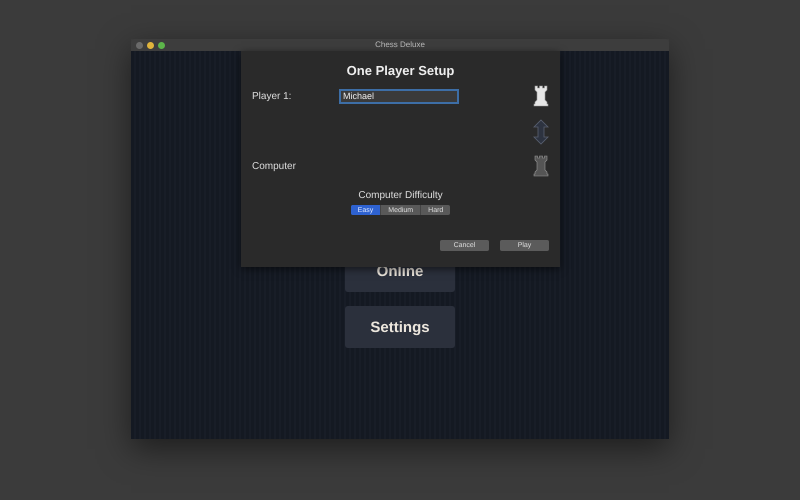 The image size is (800, 500). I want to click on player-name-field: Michael, so click(399, 96).